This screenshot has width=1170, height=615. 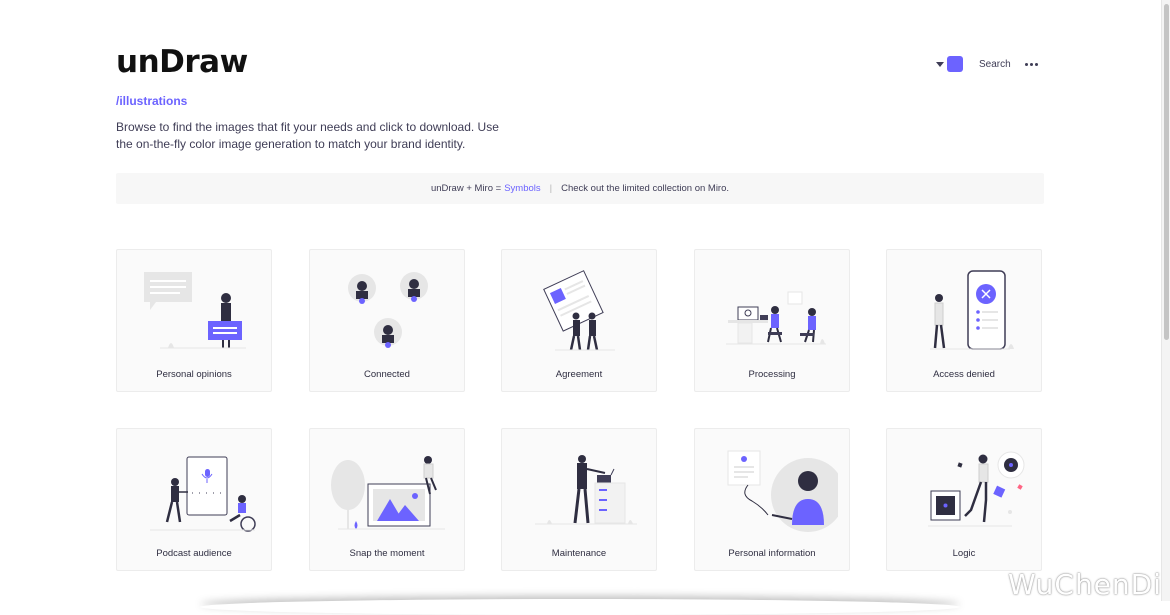 I want to click on illustration-card-processing: Processing, so click(x=772, y=320).